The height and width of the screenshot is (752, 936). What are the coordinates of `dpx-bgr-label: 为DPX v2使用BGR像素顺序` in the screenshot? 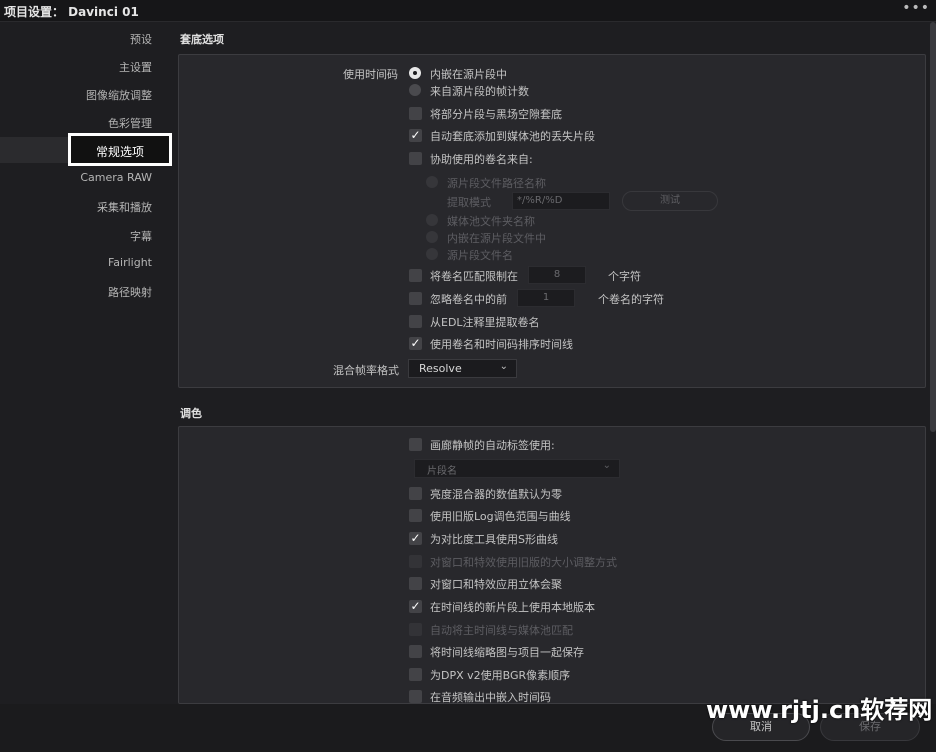 It's located at (500, 675).